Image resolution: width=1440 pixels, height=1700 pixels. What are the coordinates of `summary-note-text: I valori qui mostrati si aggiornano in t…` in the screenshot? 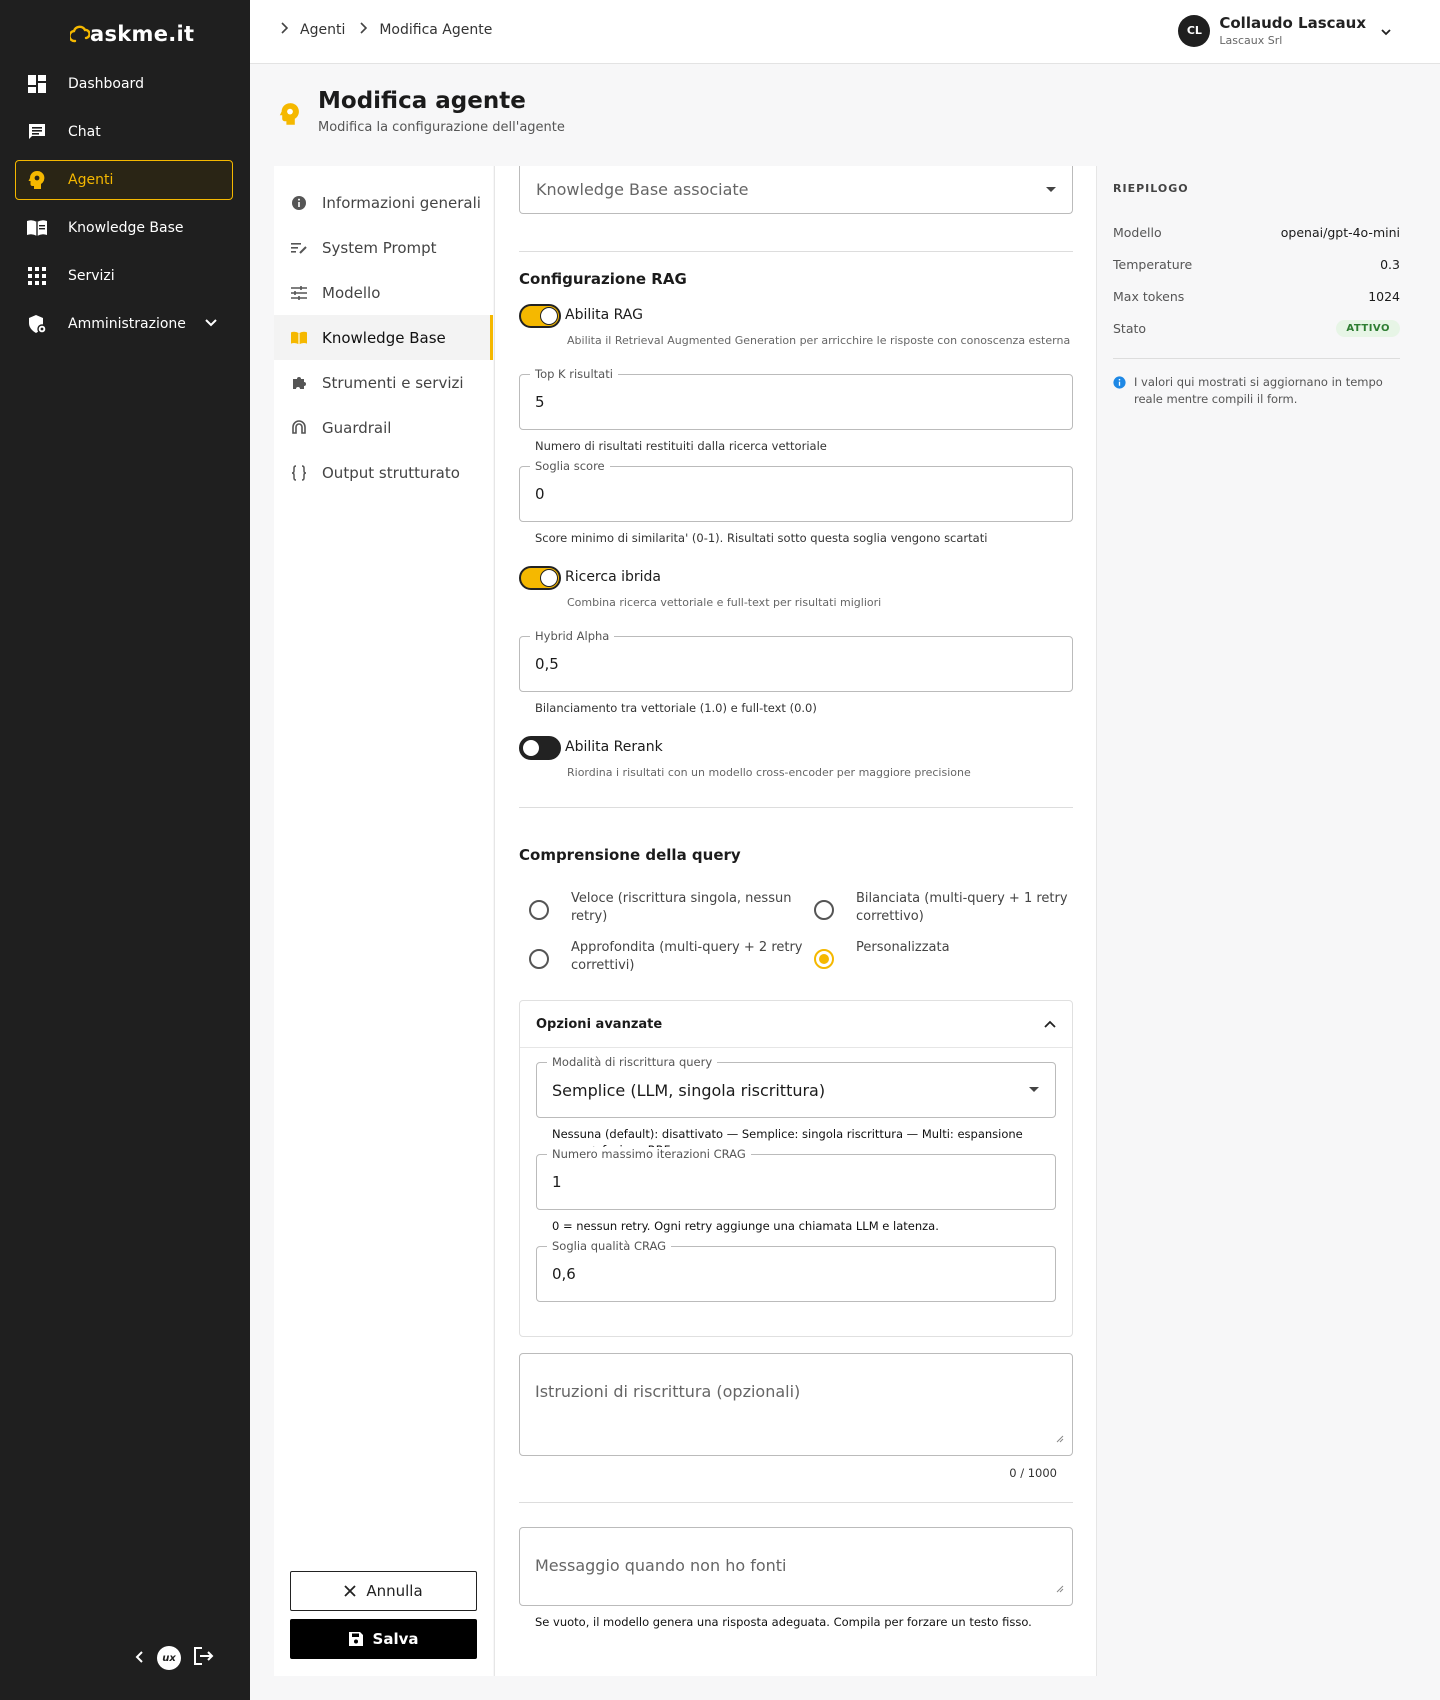 It's located at (1258, 391).